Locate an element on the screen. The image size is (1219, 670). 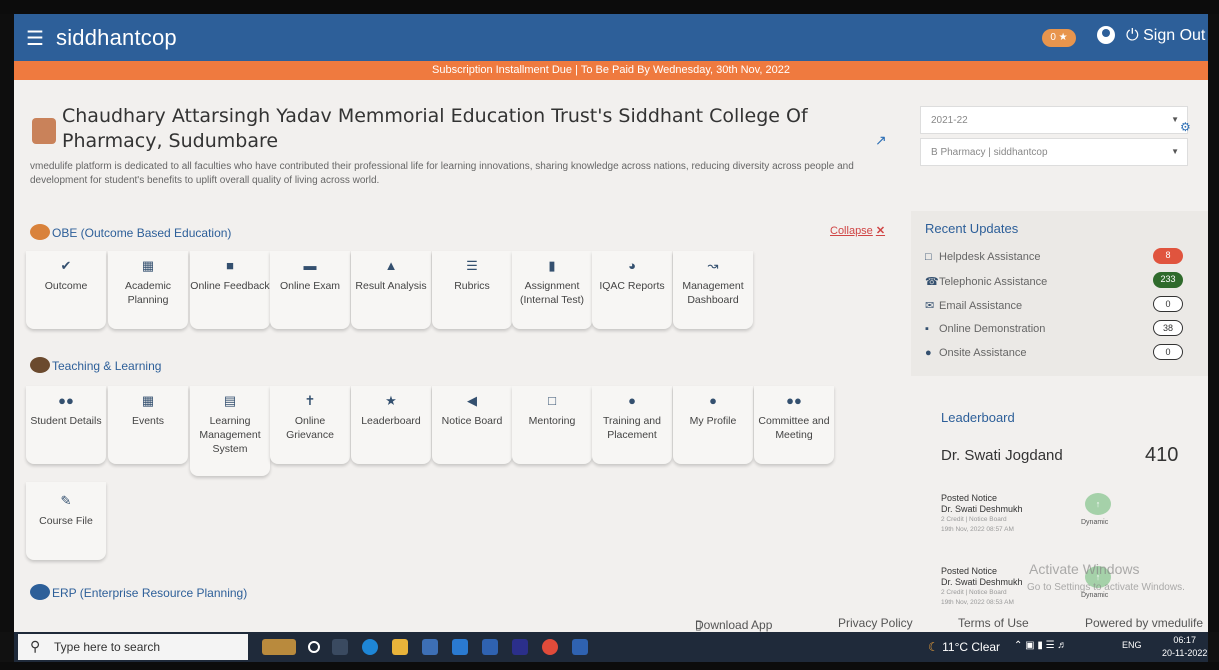
tile-online-exam: ▬ Online Exam is located at coordinates (310, 290).